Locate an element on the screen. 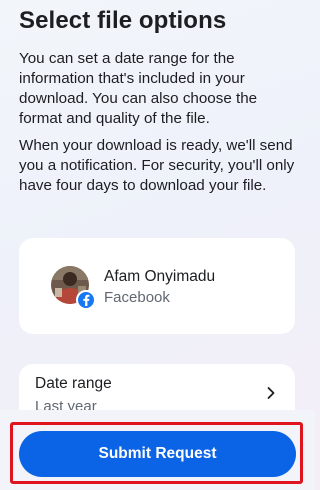 This screenshot has height=490, width=320. page-title: Select file options is located at coordinates (123, 20).